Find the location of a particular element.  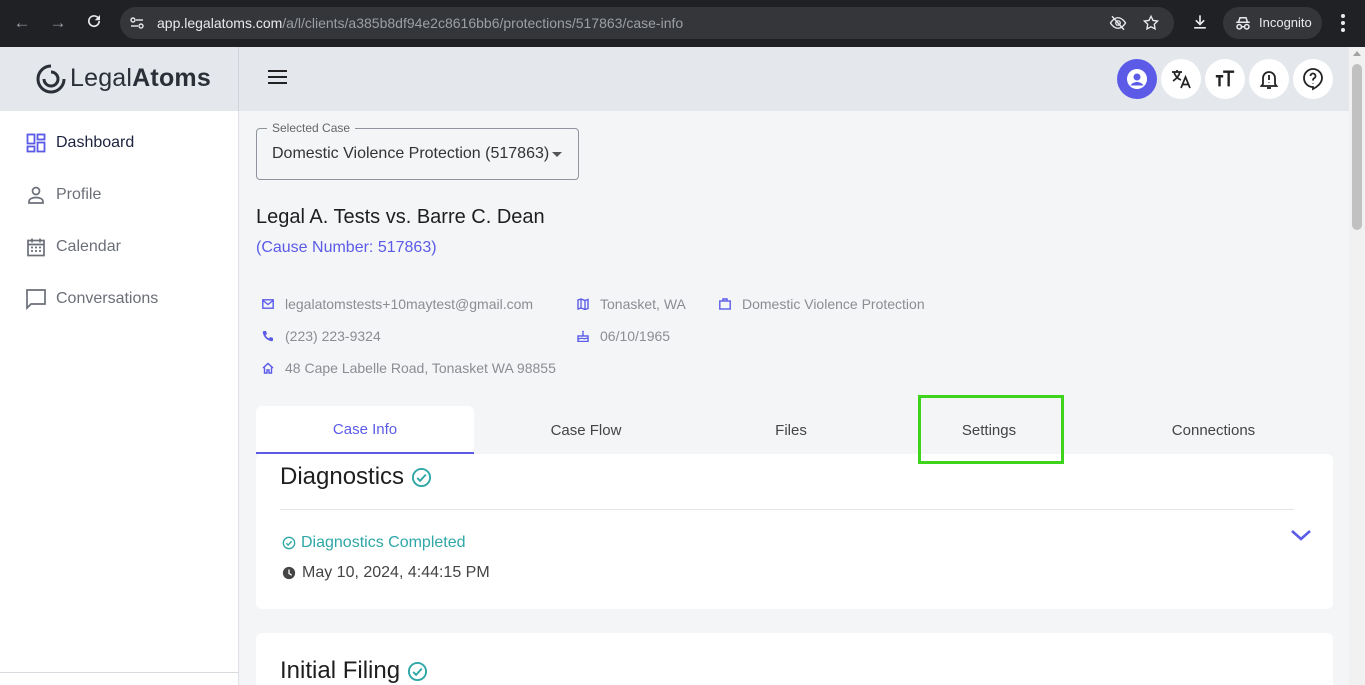

initial-filing-title: Initial Filing is located at coordinates (354, 671).